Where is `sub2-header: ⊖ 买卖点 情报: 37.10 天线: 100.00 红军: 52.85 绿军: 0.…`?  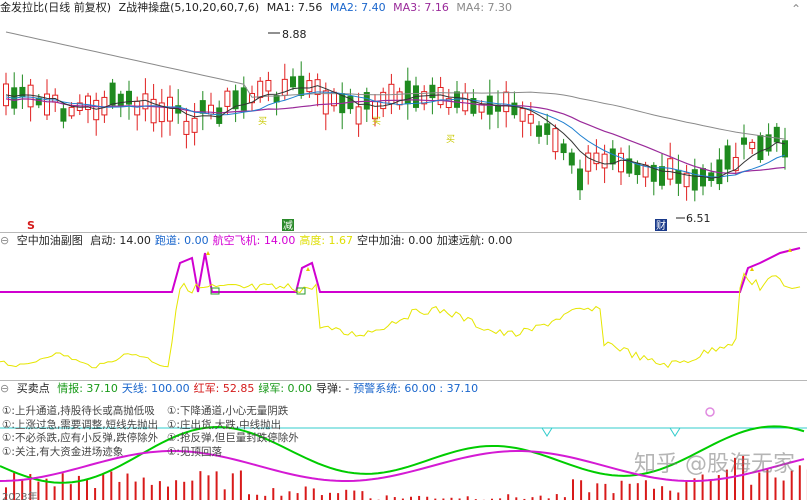
sub2-header: ⊖ 买卖点 情报: 37.10 天线: 100.00 红军: 52.85 绿军: 0.… is located at coordinates (243, 388).